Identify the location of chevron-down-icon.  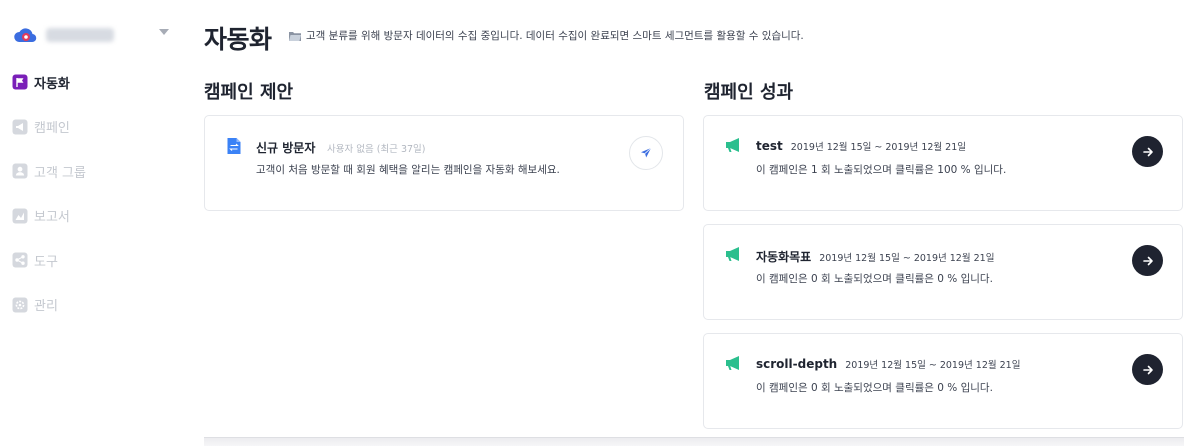
(164, 32).